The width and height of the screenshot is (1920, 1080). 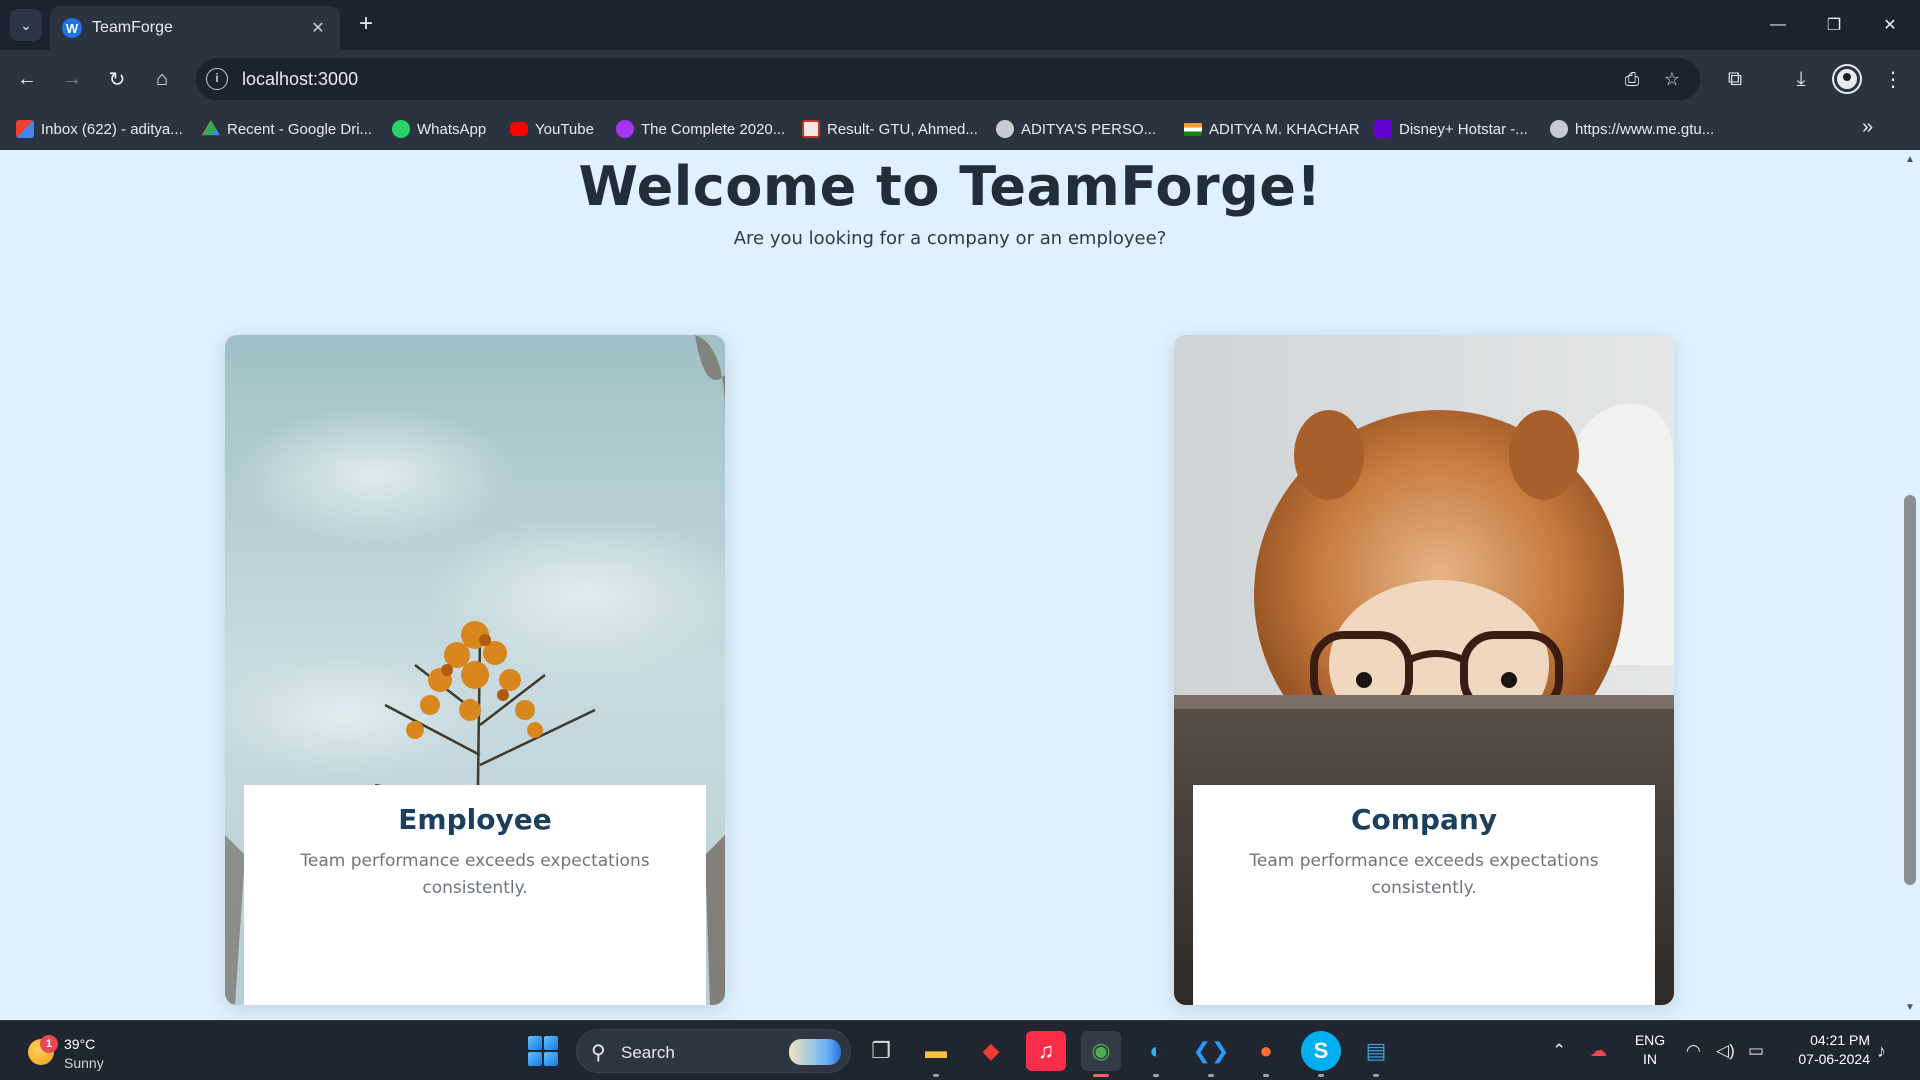 What do you see at coordinates (1756, 1050) in the screenshot?
I see `battery-icon: ▭` at bounding box center [1756, 1050].